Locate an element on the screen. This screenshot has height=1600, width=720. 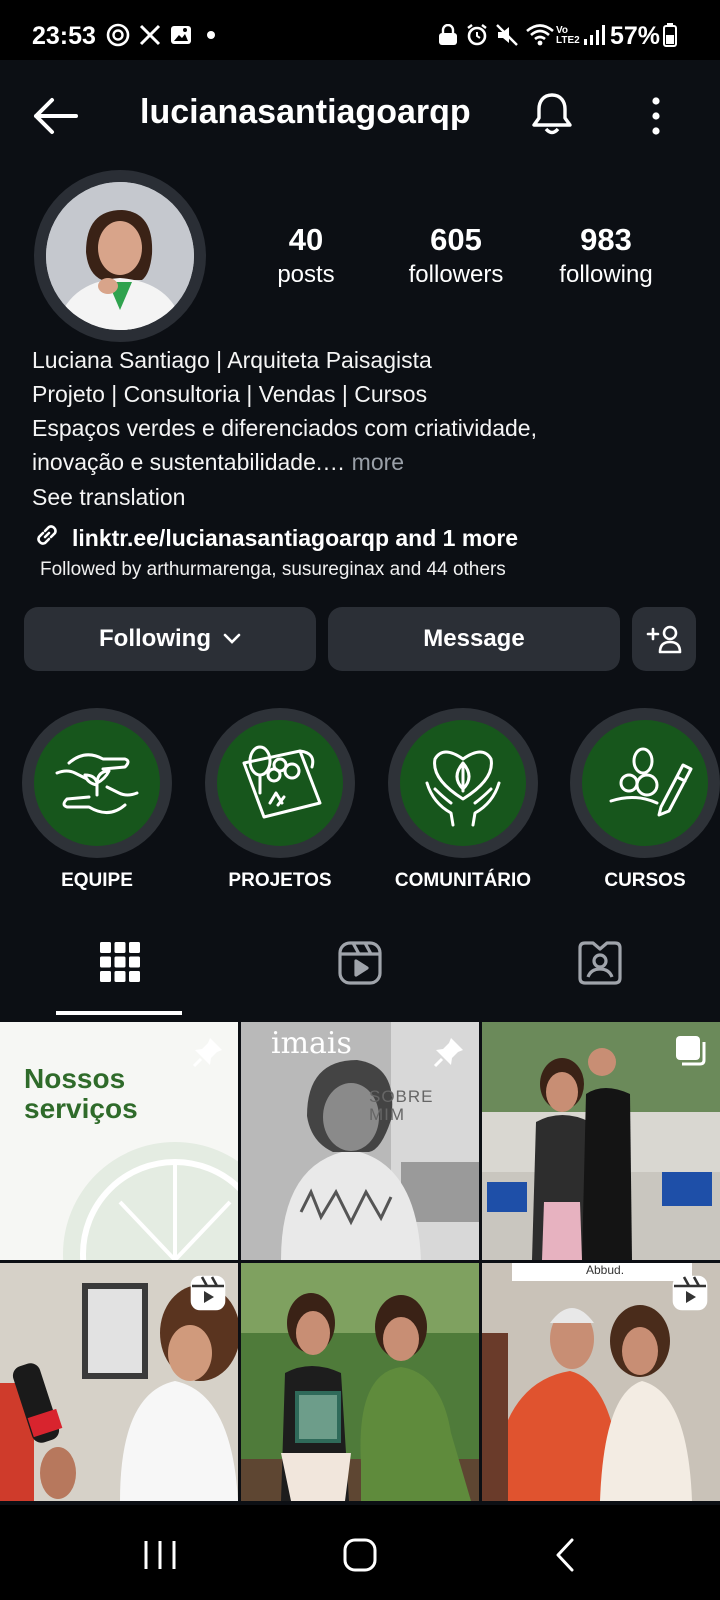
highlight-comunitario: COMUNITÁRIO is located at coordinates (463, 800).